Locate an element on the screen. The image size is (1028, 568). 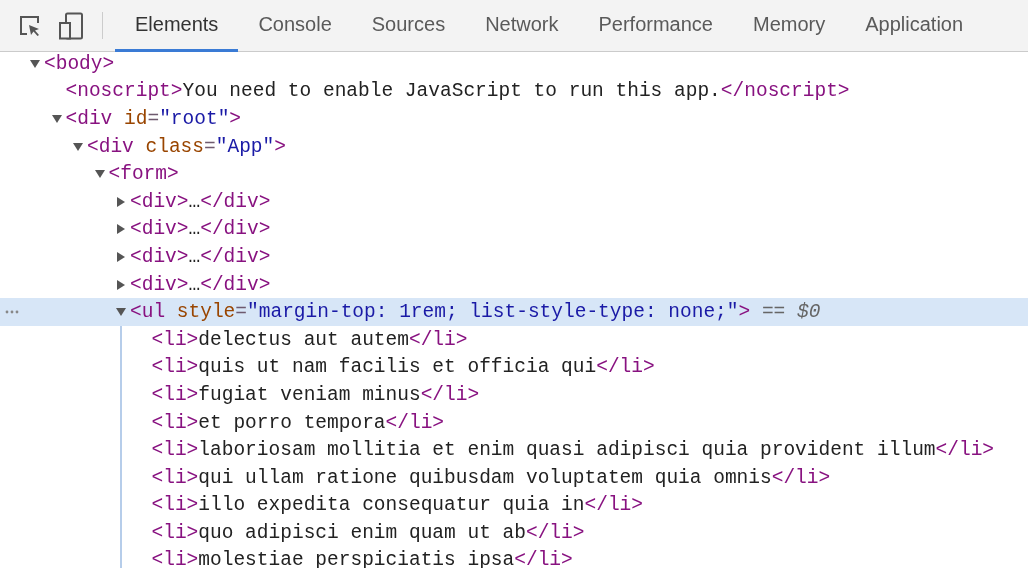
html-markup: <form> is located at coordinates (143, 174).